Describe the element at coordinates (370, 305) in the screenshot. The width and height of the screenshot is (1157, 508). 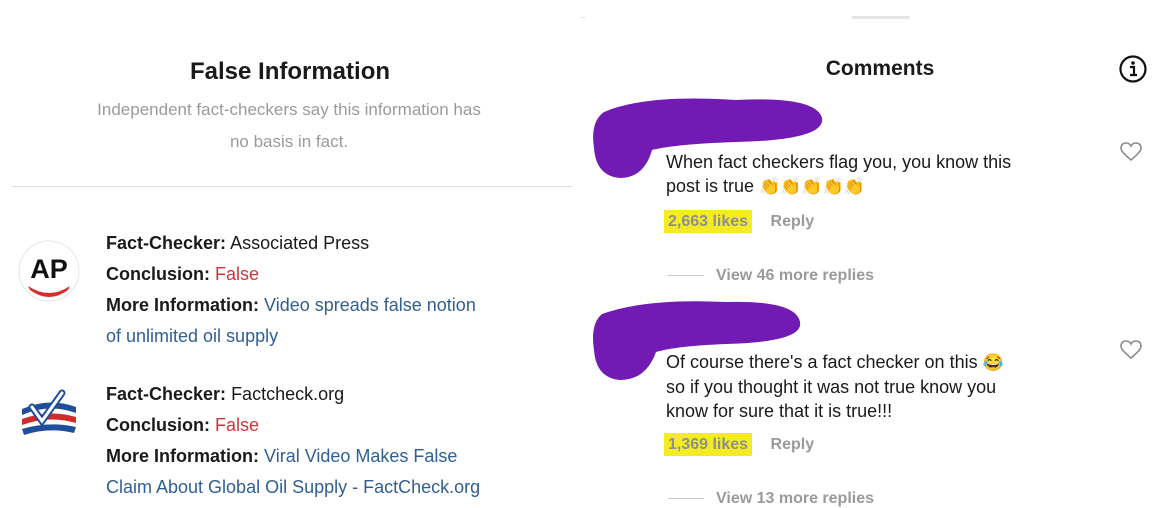
I see `more-information-link: Video spreads false notion` at that location.